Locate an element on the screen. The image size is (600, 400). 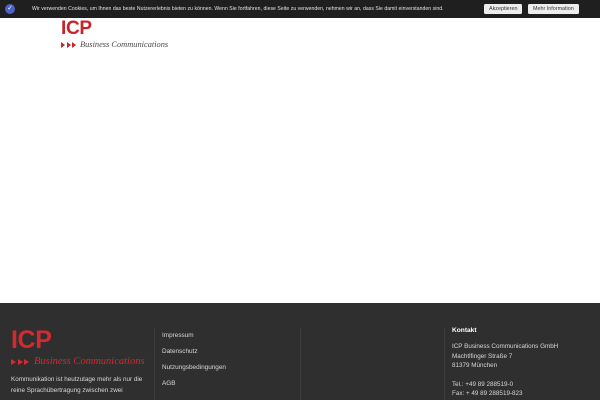
logo-wordmark: ICP is located at coordinates (76, 28).